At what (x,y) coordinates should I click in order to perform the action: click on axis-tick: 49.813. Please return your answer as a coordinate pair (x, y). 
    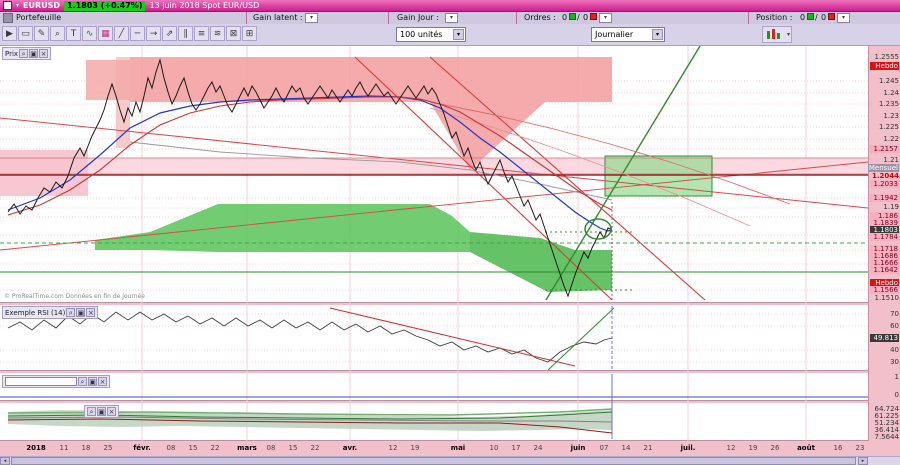
    Looking at the image, I should click on (884, 338).